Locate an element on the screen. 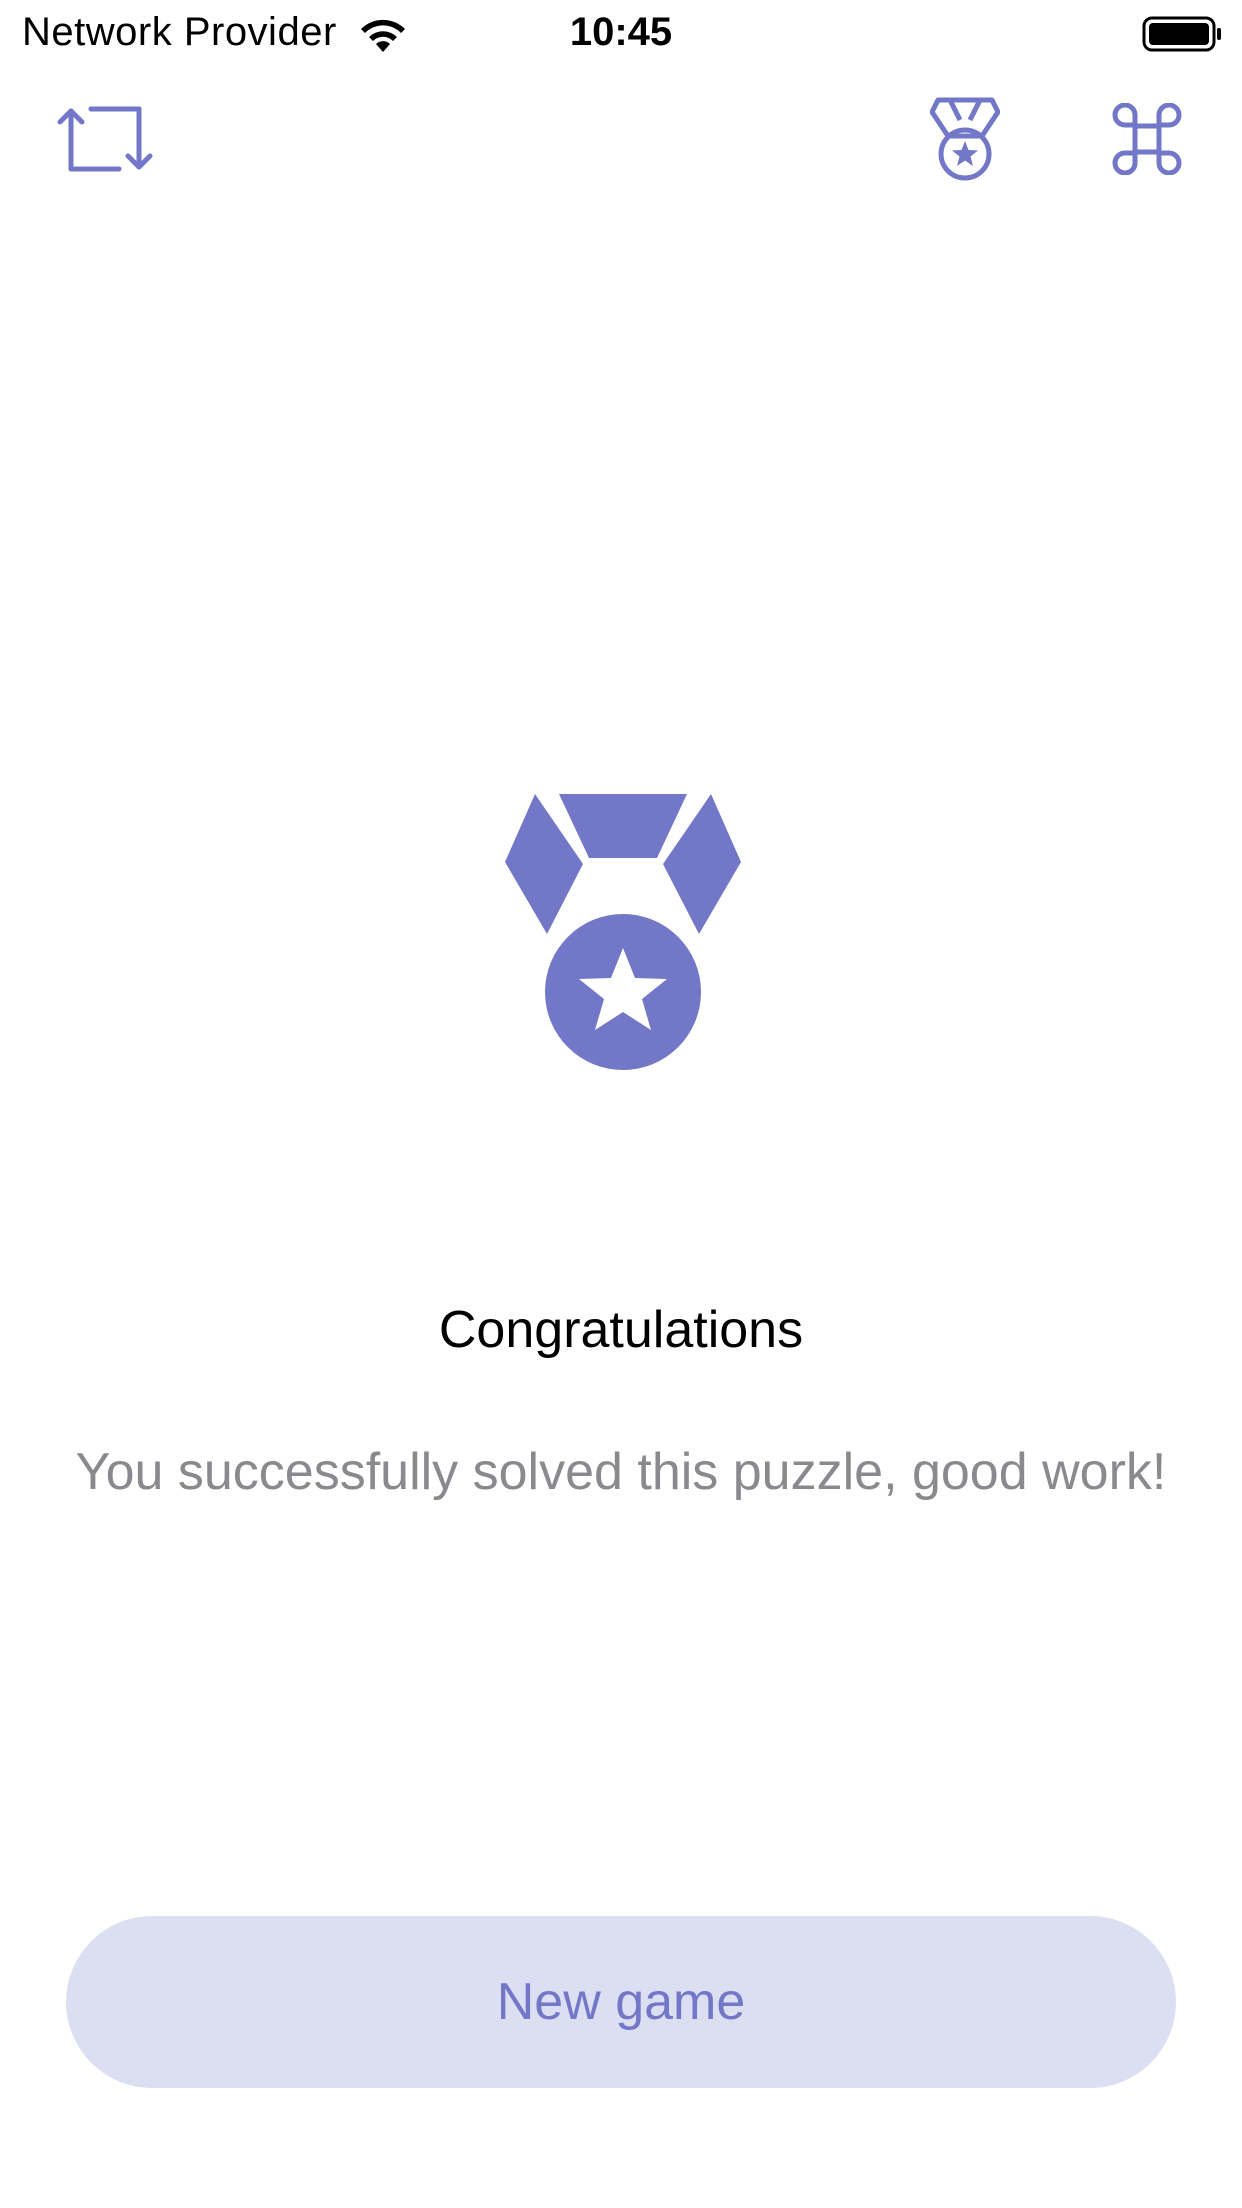 The width and height of the screenshot is (1242, 2208). status-bar: Network Provider 10:45 is located at coordinates (621, 35).